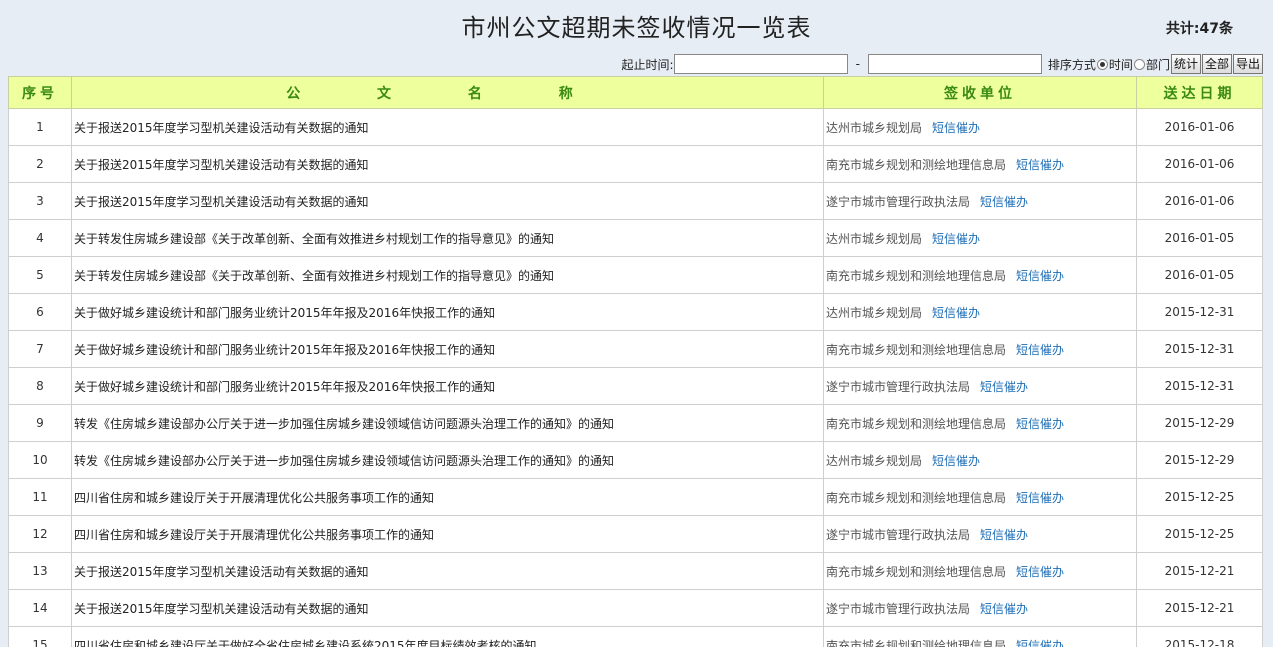 The height and width of the screenshot is (647, 1273). What do you see at coordinates (447, 275) in the screenshot?
I see `document-name: 关于转发住房城乡建设部《关于改革创新、全面有效推进乡村规划工作的指导意见》的通知` at bounding box center [447, 275].